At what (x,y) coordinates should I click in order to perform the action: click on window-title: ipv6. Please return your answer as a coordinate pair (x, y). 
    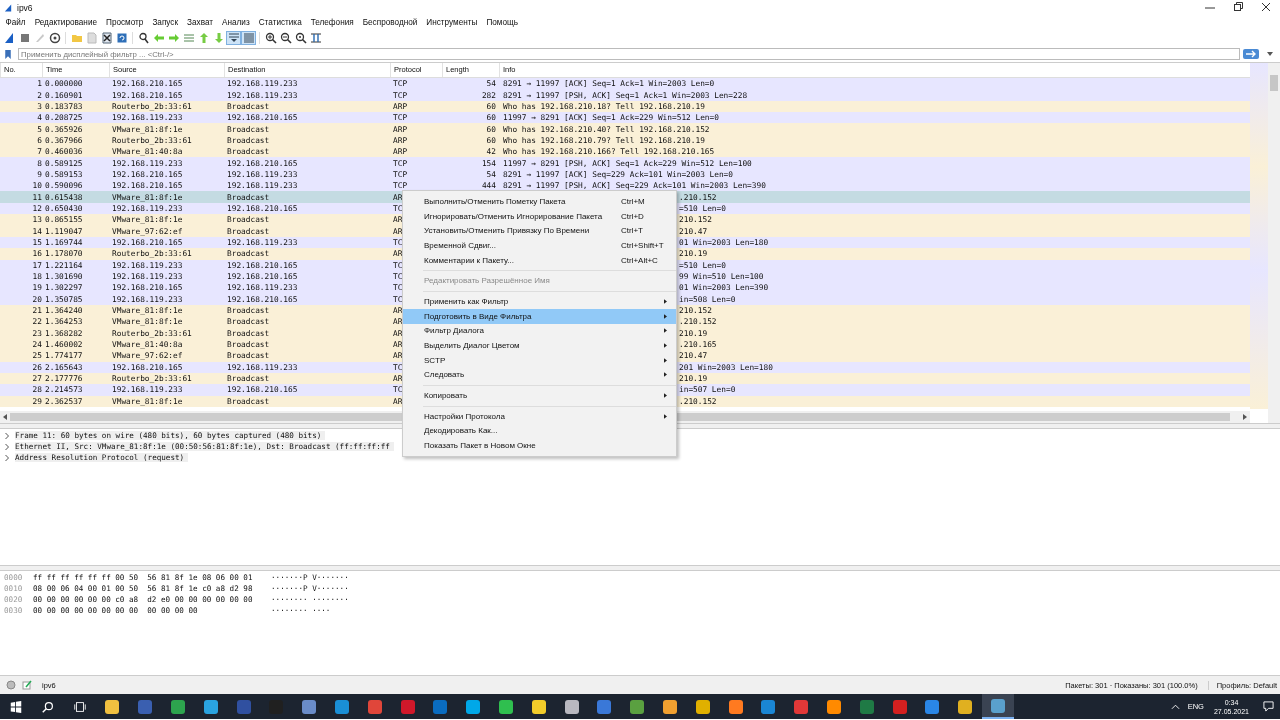
    Looking at the image, I should click on (25, 7).